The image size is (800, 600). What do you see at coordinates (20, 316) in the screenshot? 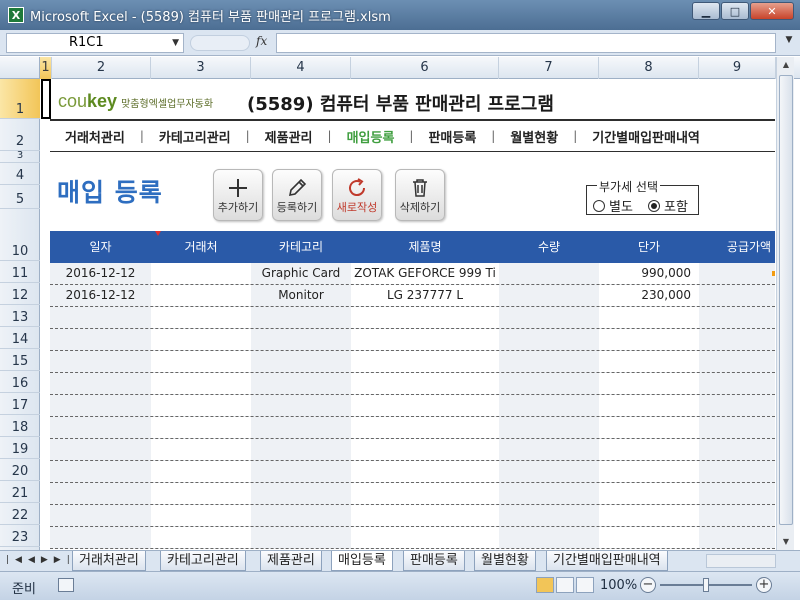
I see `row-header: 13` at bounding box center [20, 316].